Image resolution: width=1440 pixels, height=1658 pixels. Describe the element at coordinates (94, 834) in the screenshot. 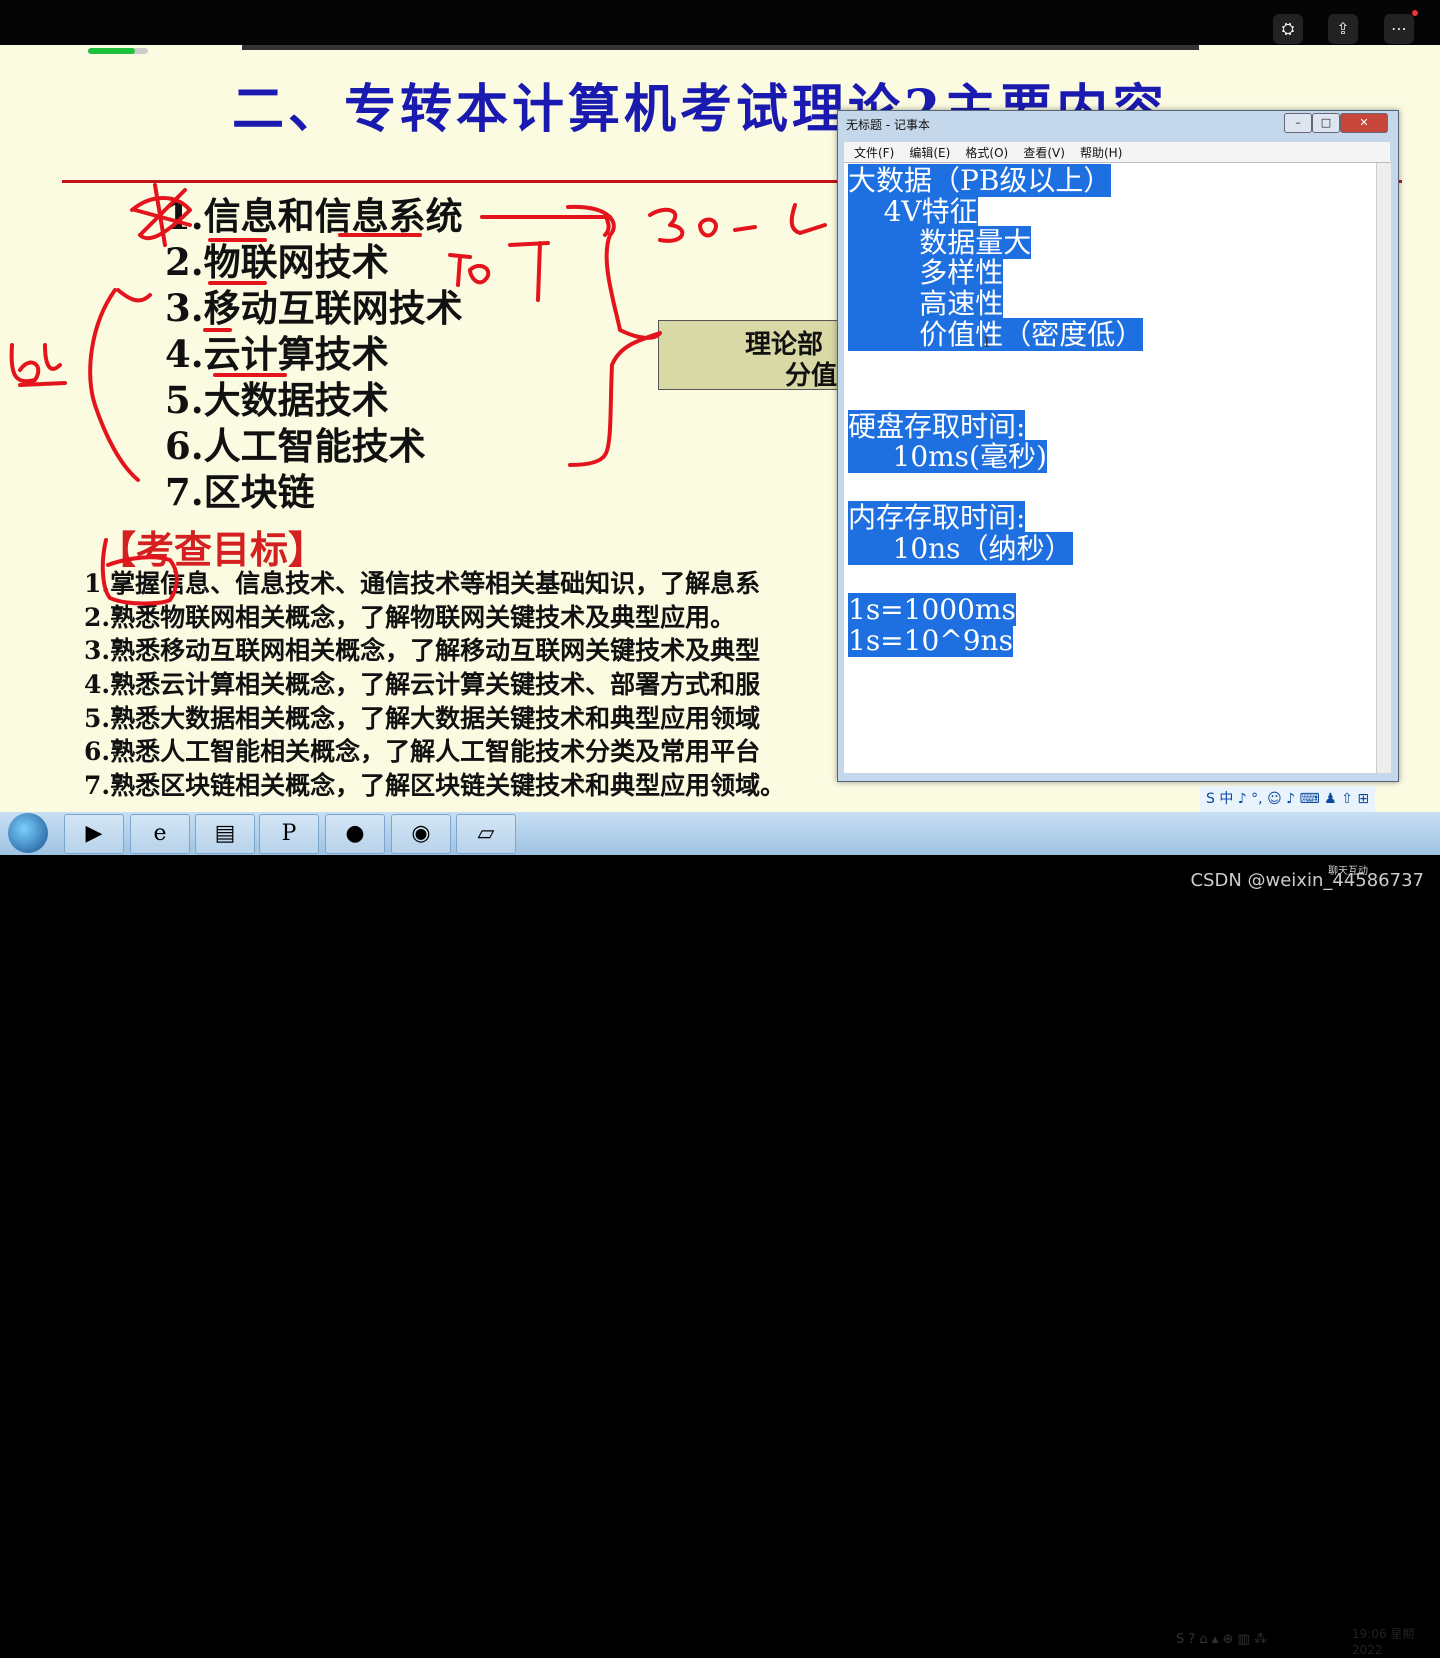

I see `media-player-icon: ▶` at that location.